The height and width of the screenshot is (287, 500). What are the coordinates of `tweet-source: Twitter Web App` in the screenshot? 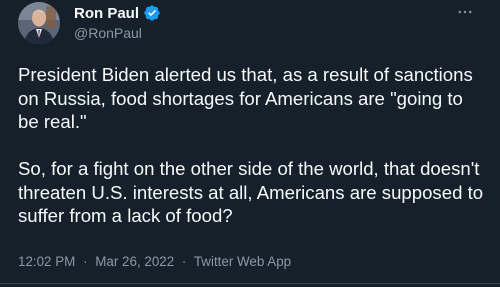 It's located at (242, 261).